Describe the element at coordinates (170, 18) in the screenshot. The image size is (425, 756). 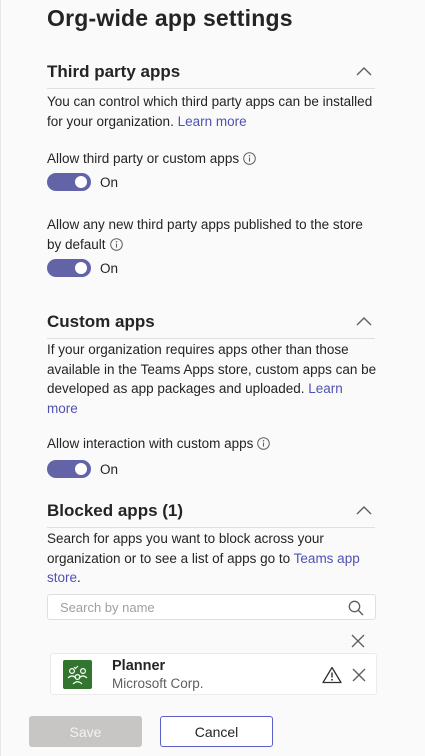
I see `page-title: Org-wide app settings` at that location.